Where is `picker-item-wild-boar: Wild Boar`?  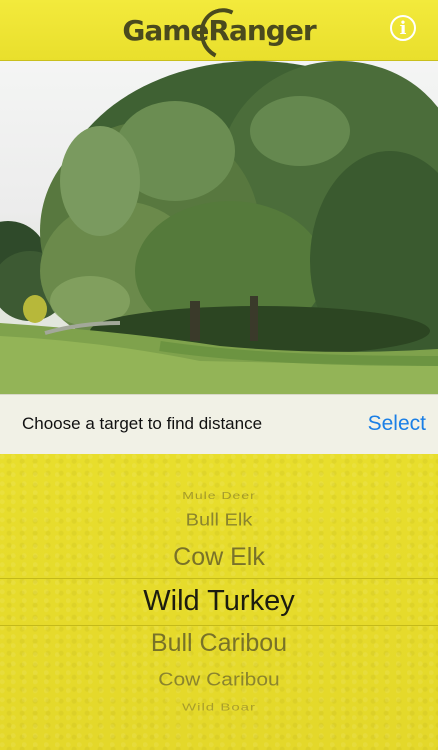
picker-item-wild-boar: Wild Boar is located at coordinates (219, 708).